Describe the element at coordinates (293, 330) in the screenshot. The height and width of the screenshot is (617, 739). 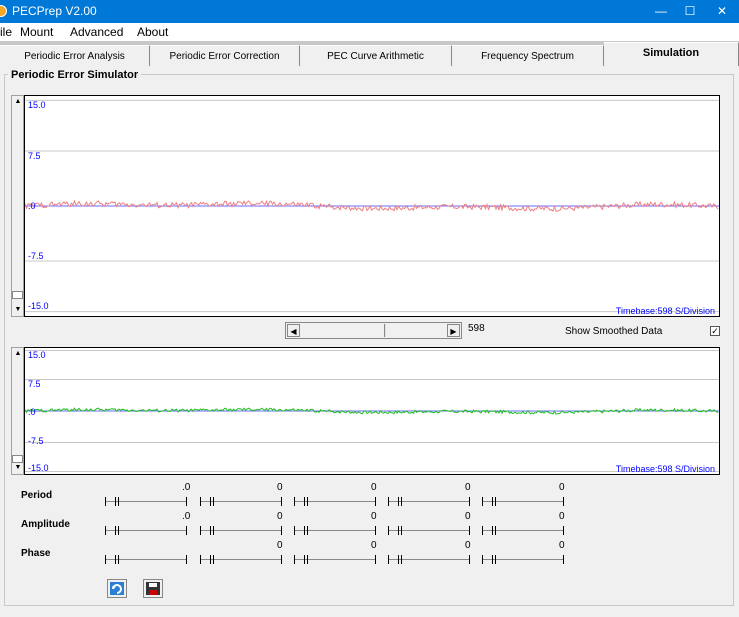
I see `scroll-left-icon: ◀` at that location.